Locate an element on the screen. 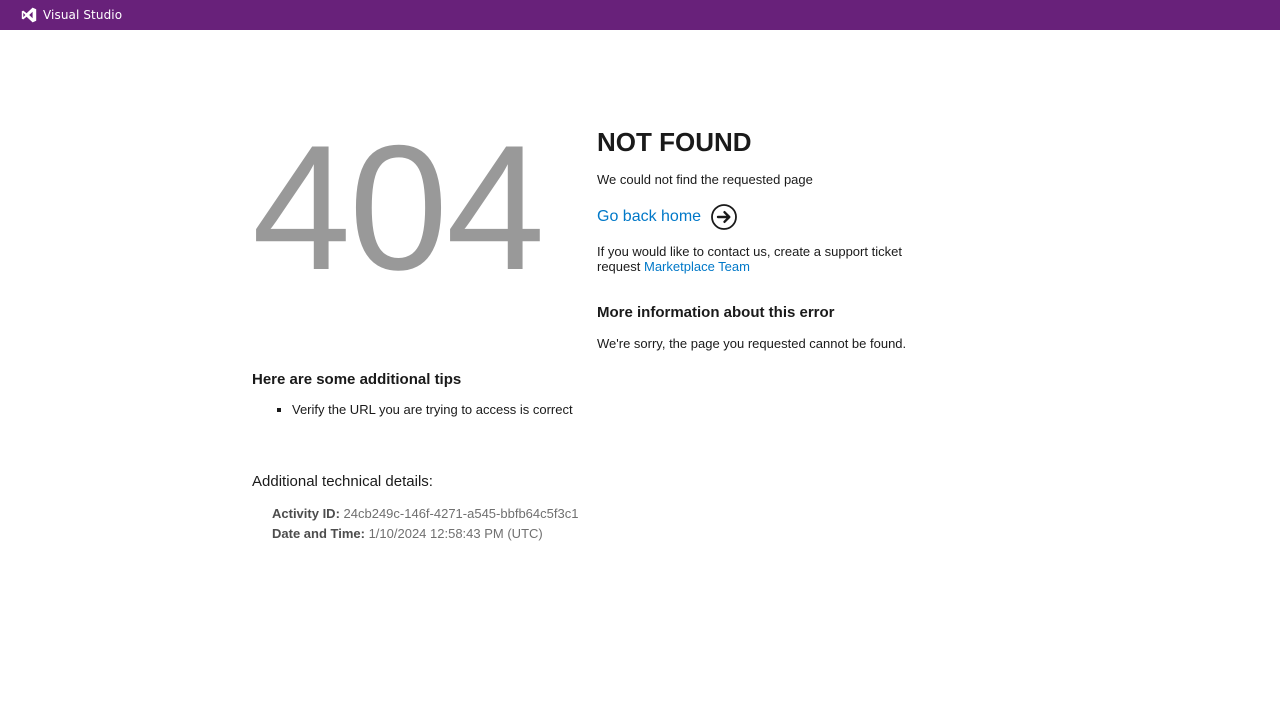 The height and width of the screenshot is (720, 1280). top-header-bar: Visual Studio is located at coordinates (640, 15).